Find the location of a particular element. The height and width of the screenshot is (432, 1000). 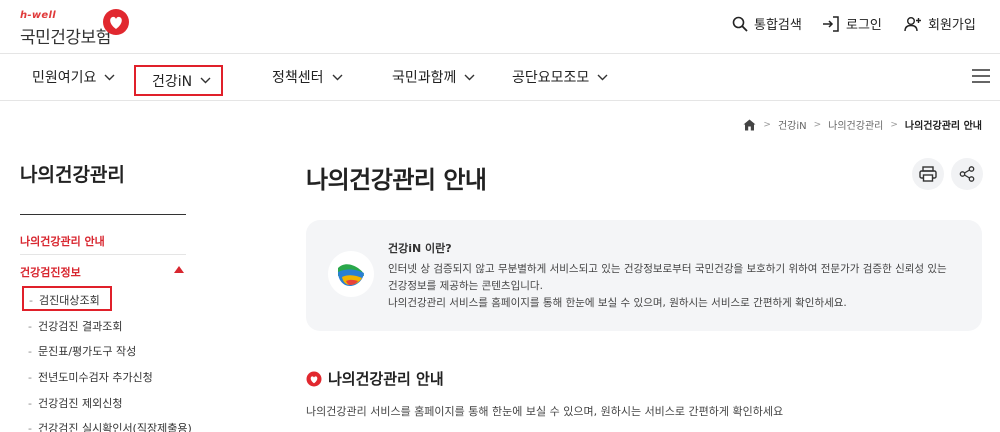

signup-link-label: 회원가입 is located at coordinates (952, 25).